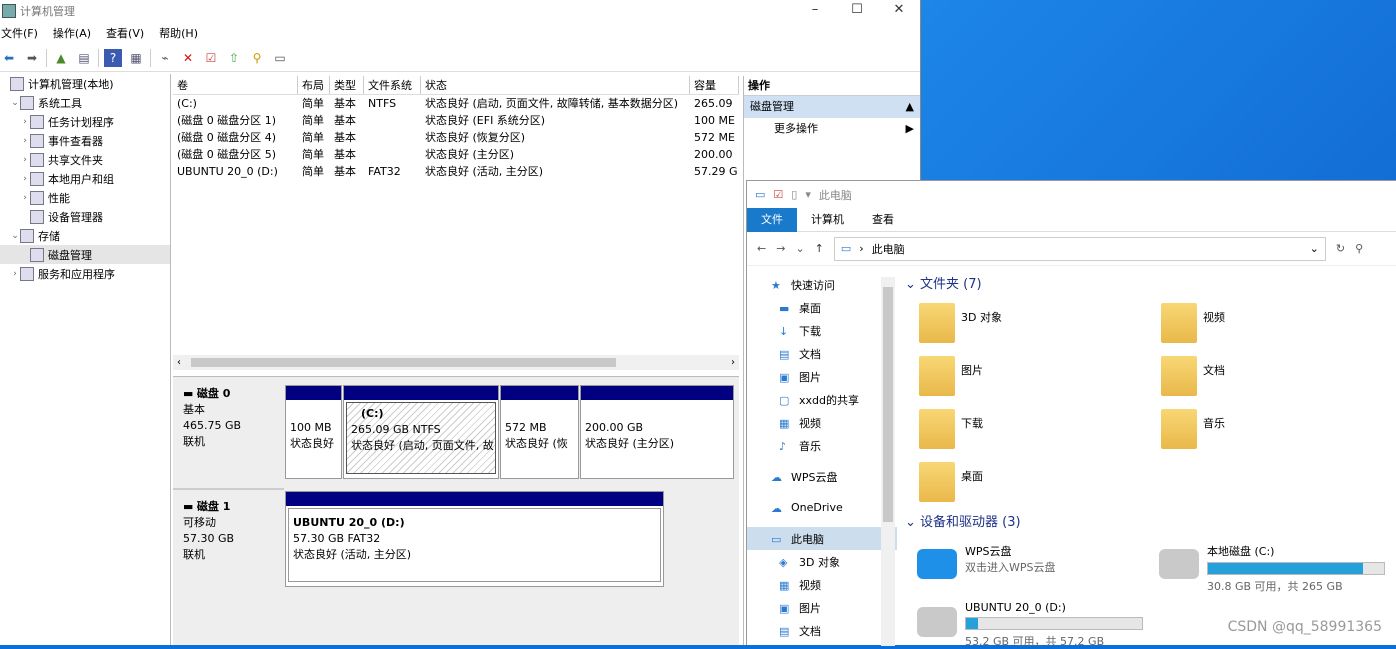 This screenshot has width=1396, height=649. Describe the element at coordinates (822, 507) in the screenshot. I see `nav-item: ☁ OneDrive` at that location.